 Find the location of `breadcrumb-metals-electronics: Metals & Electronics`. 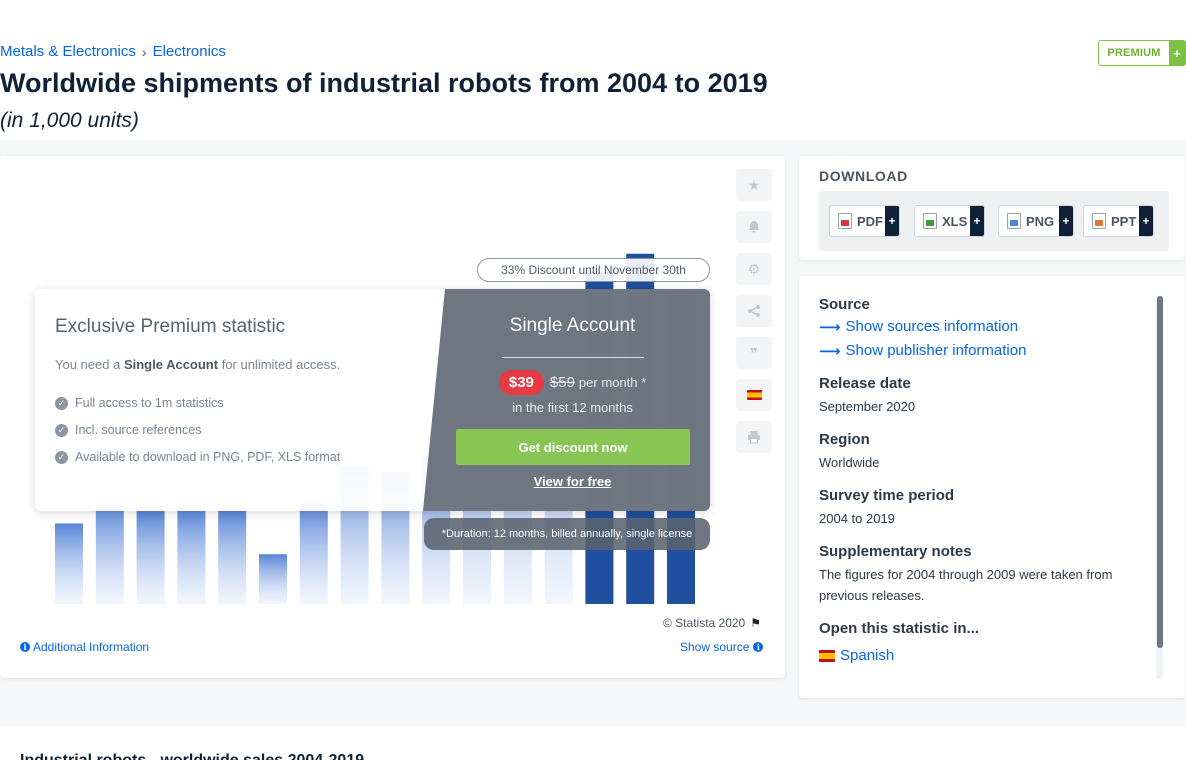

breadcrumb-metals-electronics: Metals & Electronics is located at coordinates (68, 51).